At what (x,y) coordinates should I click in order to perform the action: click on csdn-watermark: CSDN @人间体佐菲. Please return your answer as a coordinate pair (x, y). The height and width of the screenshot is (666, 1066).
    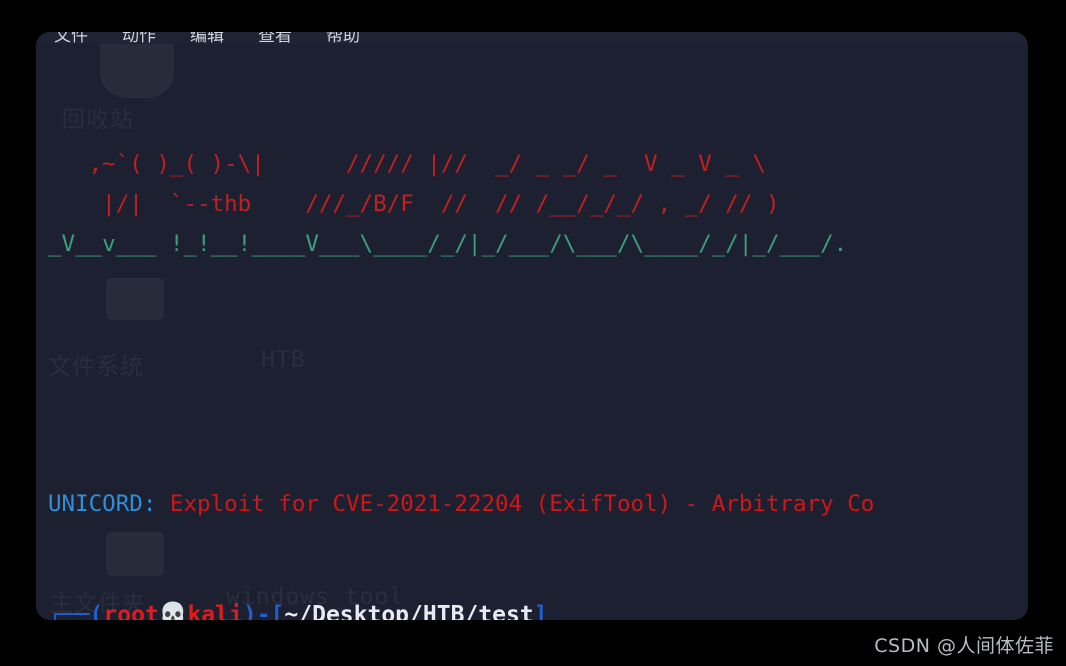
    Looking at the image, I should click on (964, 646).